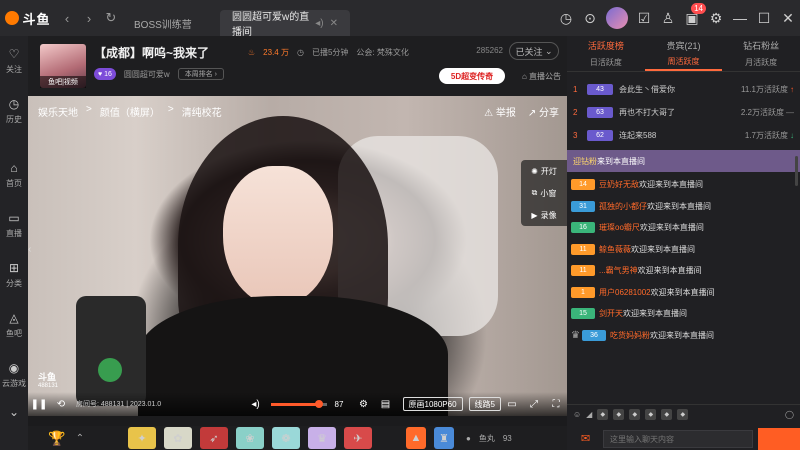 The image size is (800, 450). What do you see at coordinates (544, 171) in the screenshot?
I see `light-button: ✺ 开灯` at bounding box center [544, 171].